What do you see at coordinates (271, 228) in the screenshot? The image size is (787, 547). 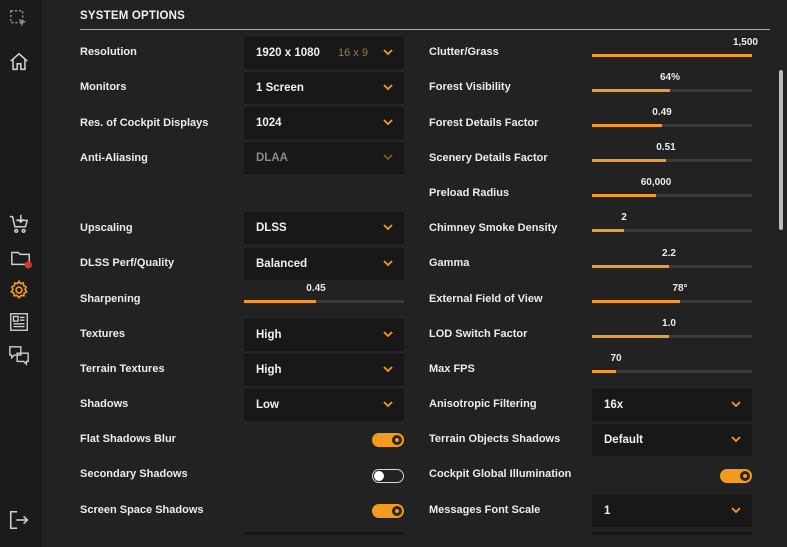 I see `upscaling-value: DLSS` at bounding box center [271, 228].